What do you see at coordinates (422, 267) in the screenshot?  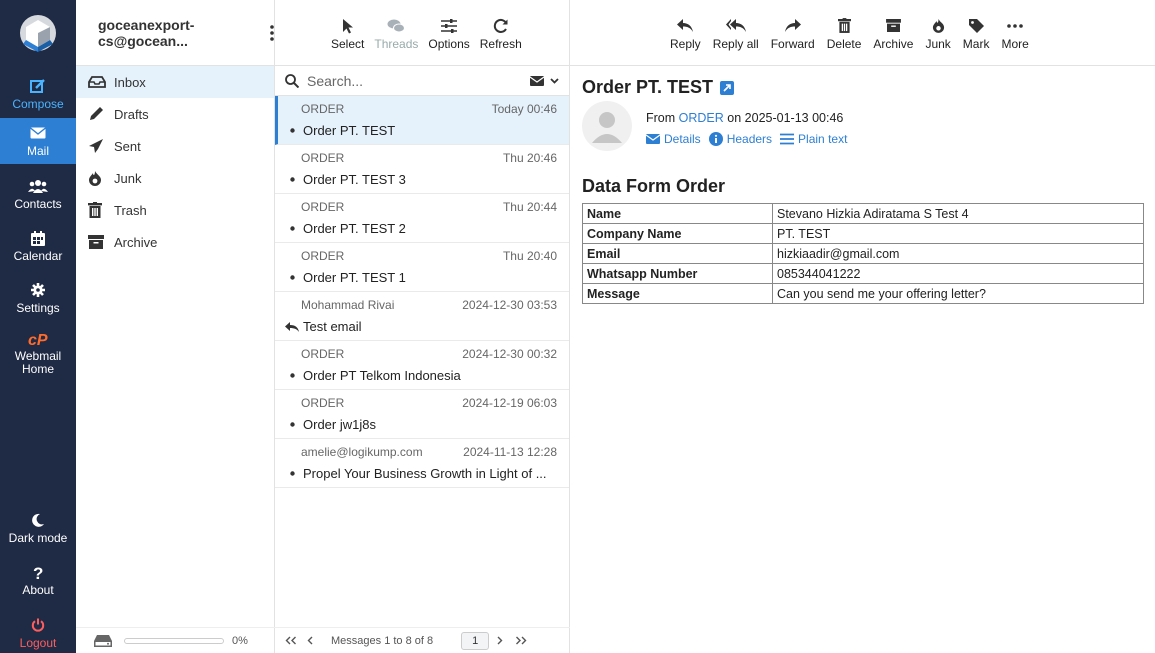 I see `message-row: ORDER Thu 20:40 Order PT. TEST 1` at bounding box center [422, 267].